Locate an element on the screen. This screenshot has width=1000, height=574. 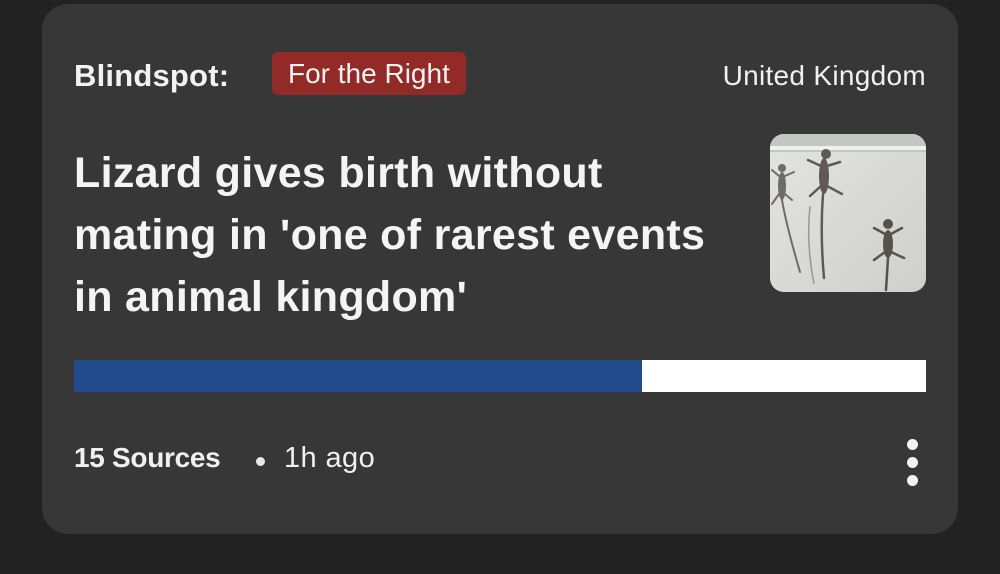
bias-distribution-bar is located at coordinates (500, 376).